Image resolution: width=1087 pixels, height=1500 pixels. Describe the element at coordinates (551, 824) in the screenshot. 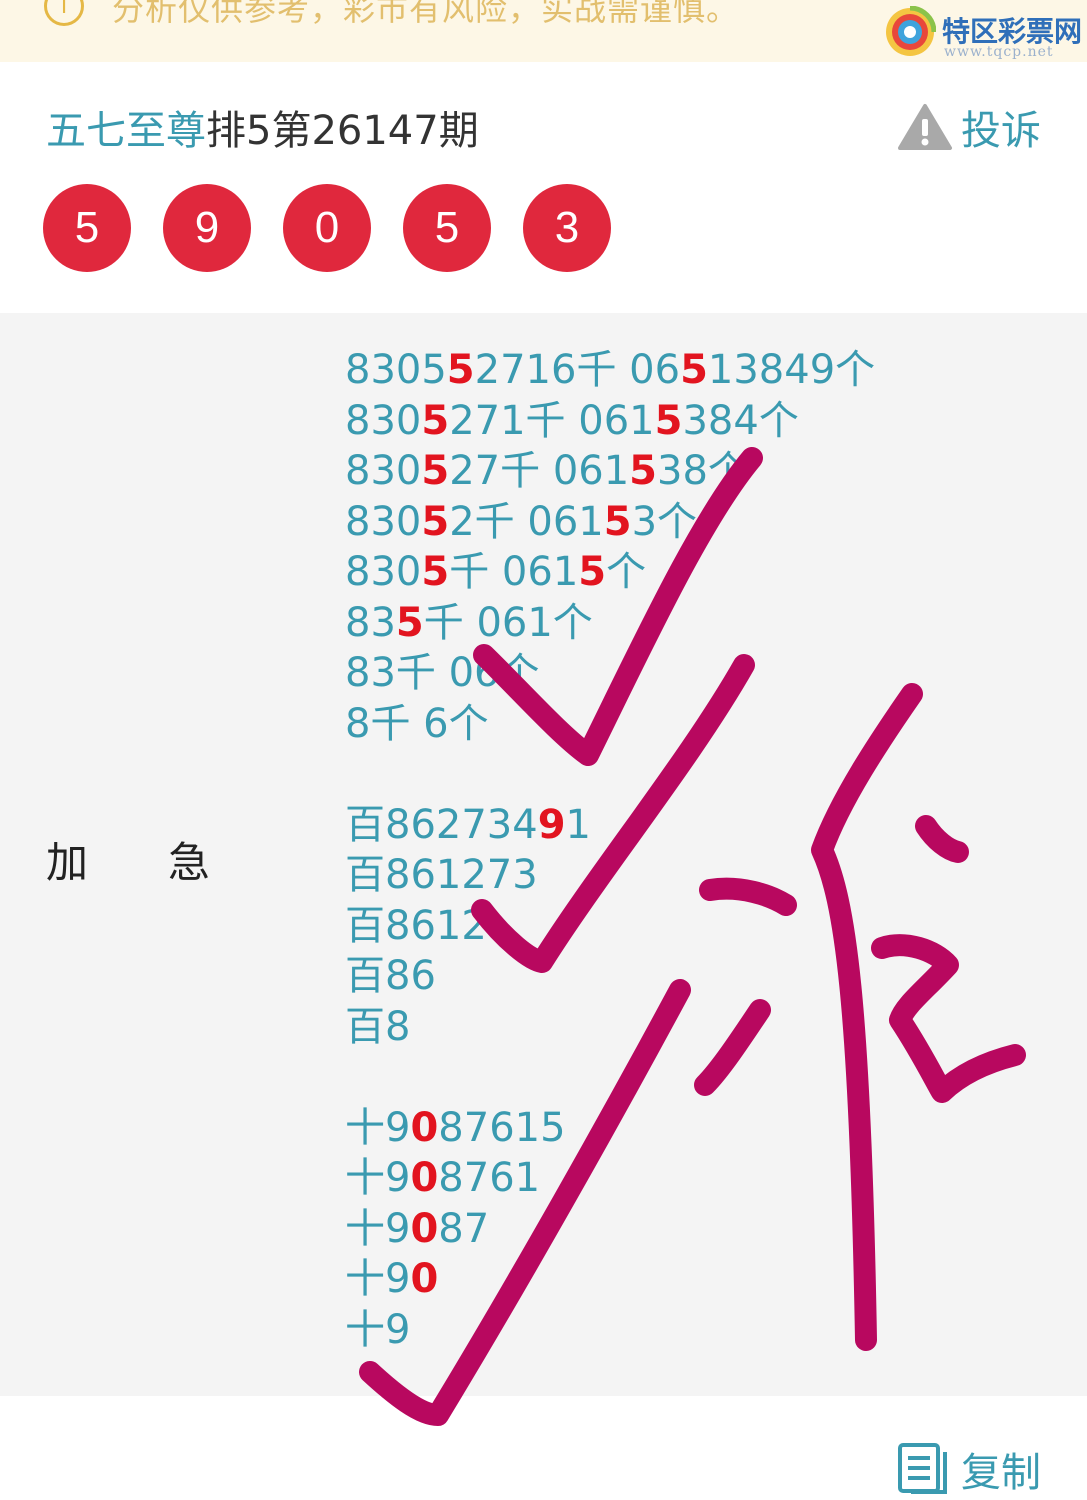

I see `hit-digit: 9` at that location.